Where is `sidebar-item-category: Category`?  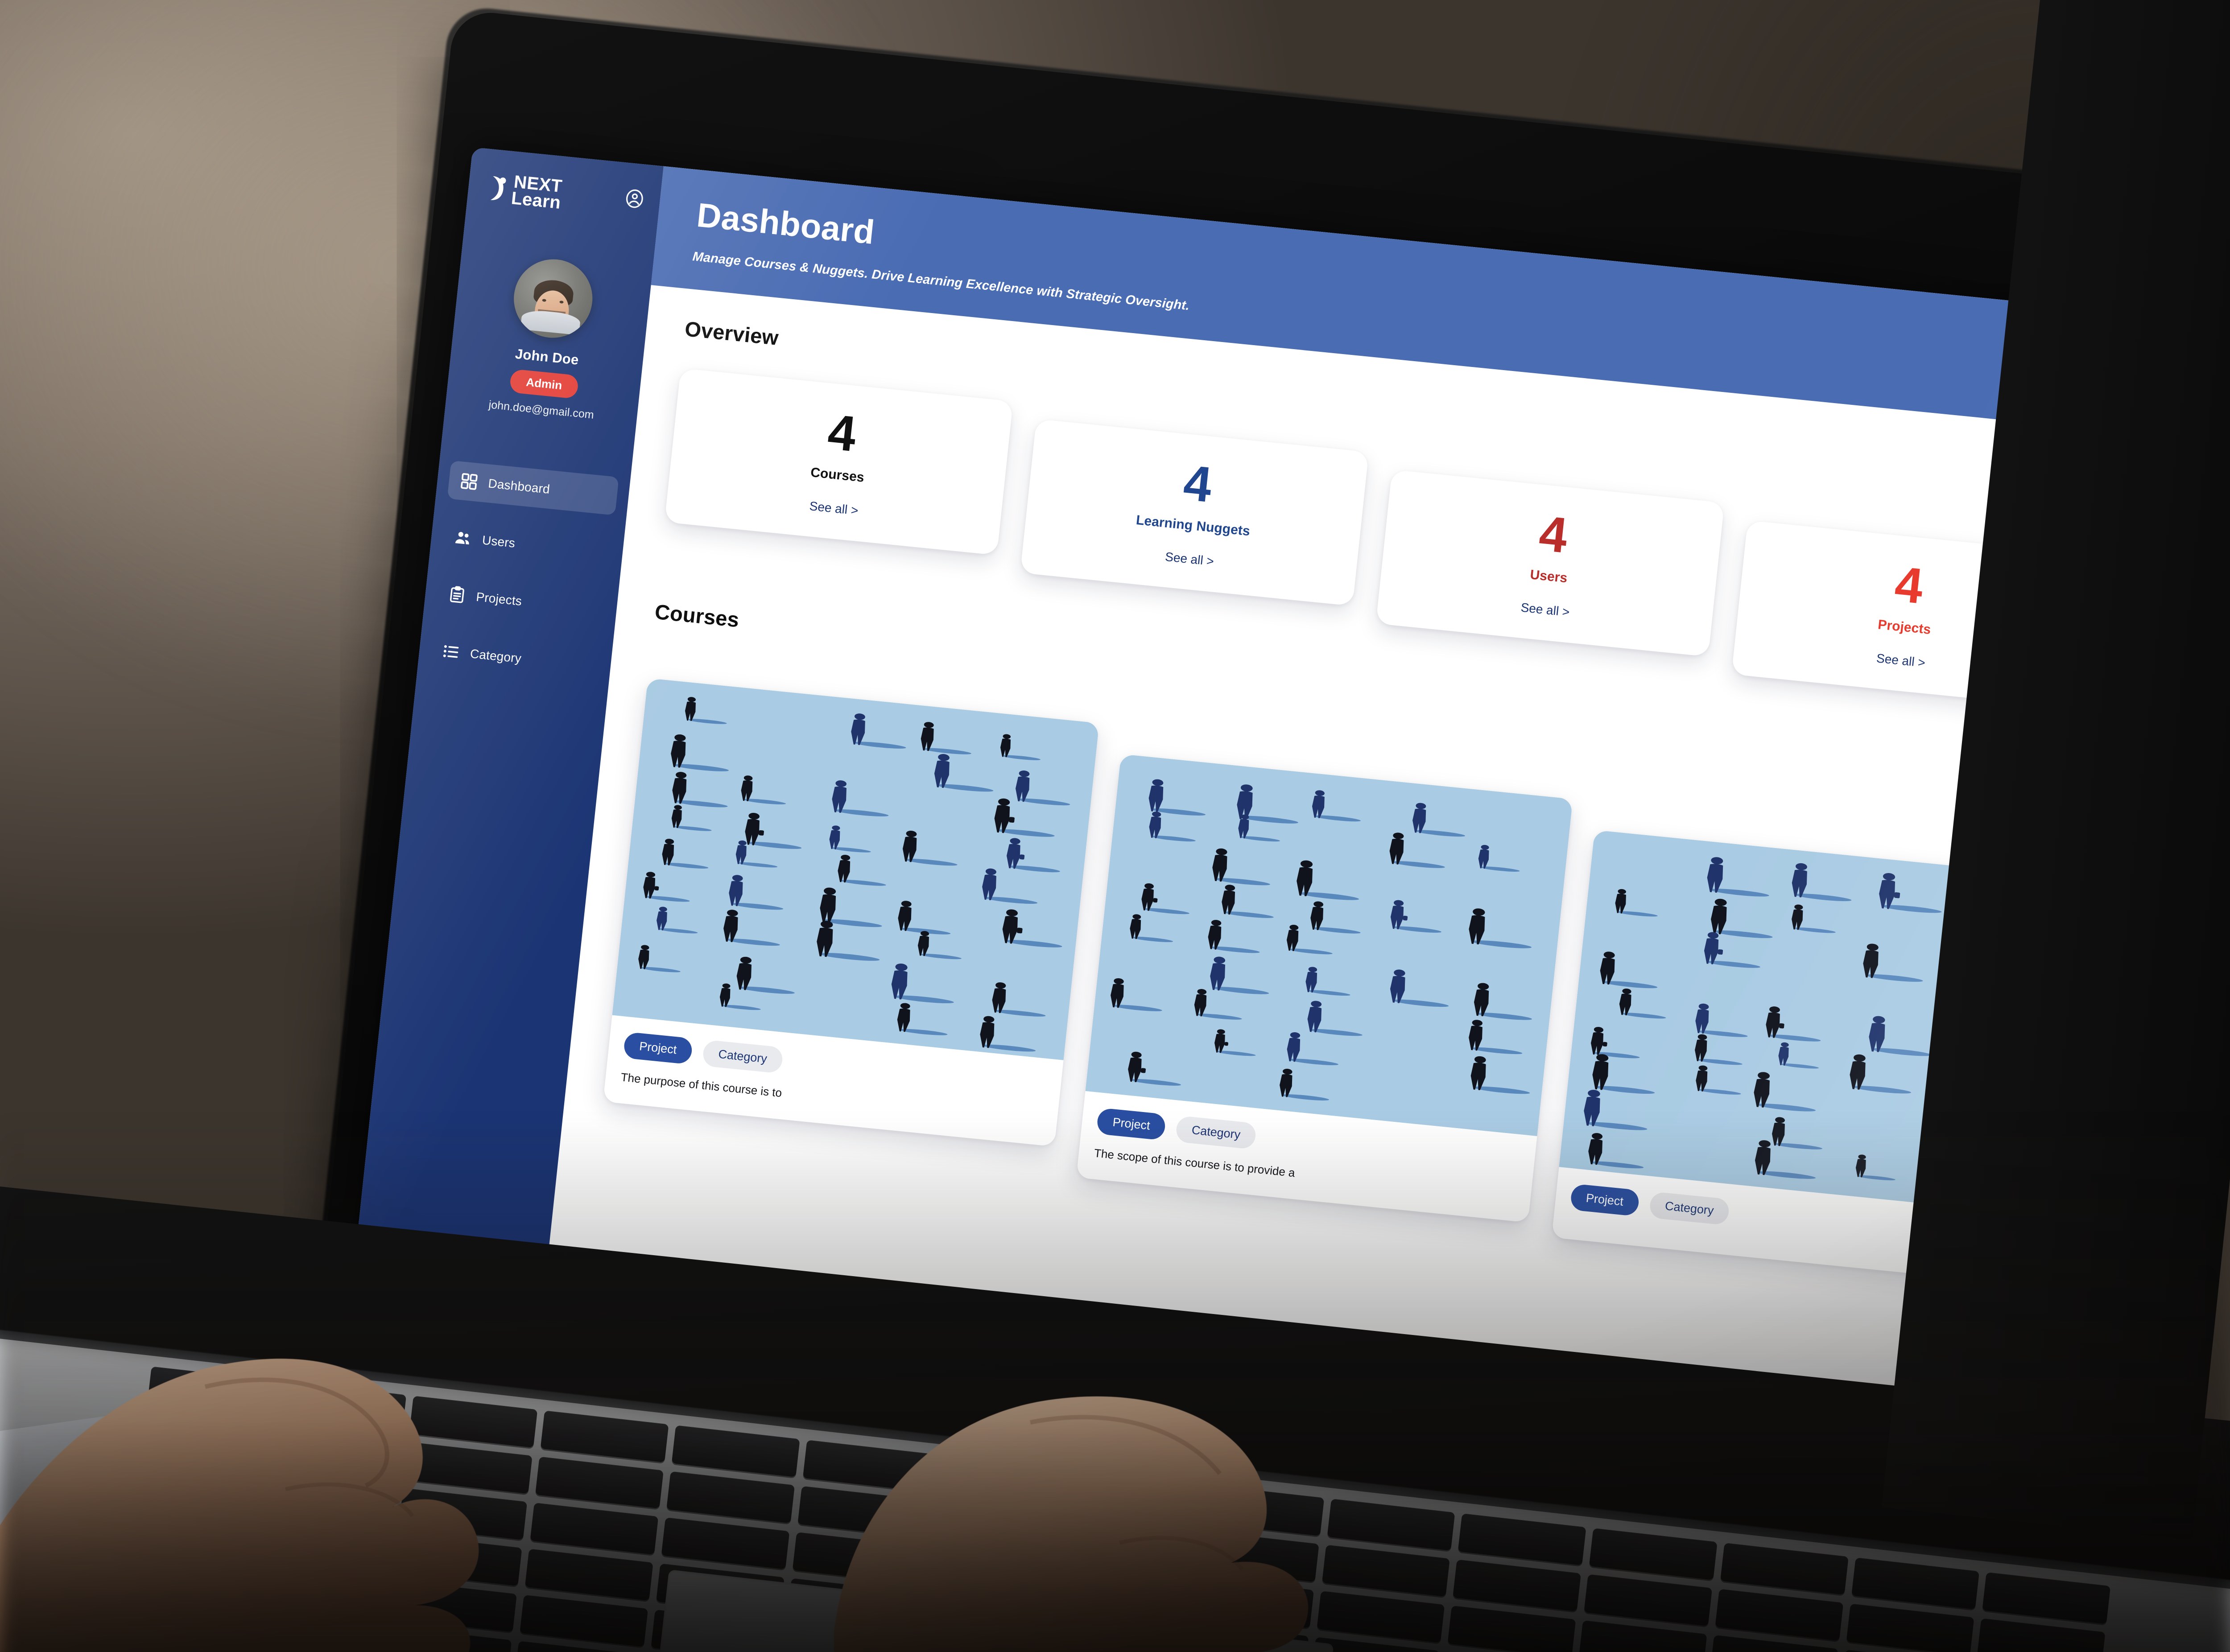
sidebar-item-category: Category is located at coordinates (515, 657).